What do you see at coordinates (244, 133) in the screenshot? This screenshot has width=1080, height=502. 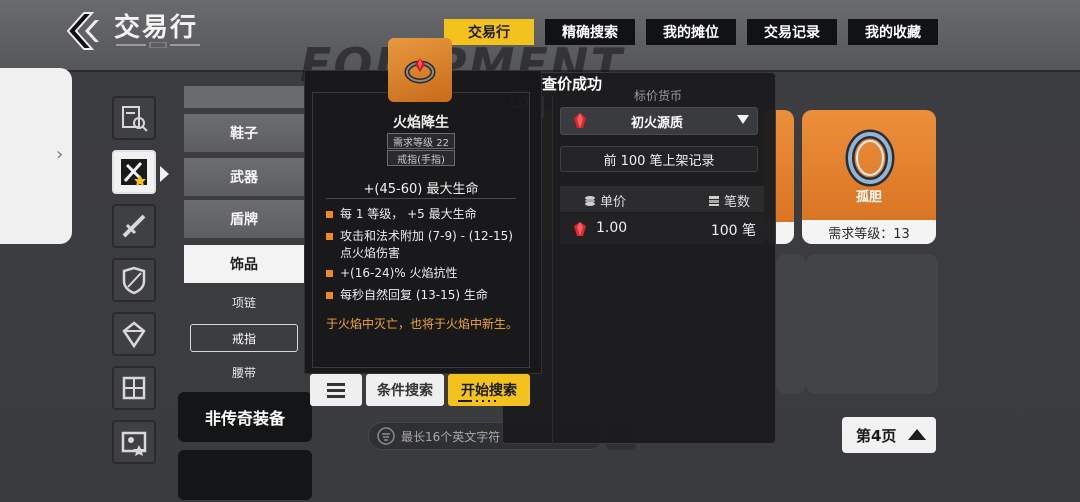 I see `subcategory-shoes: 鞋子` at bounding box center [244, 133].